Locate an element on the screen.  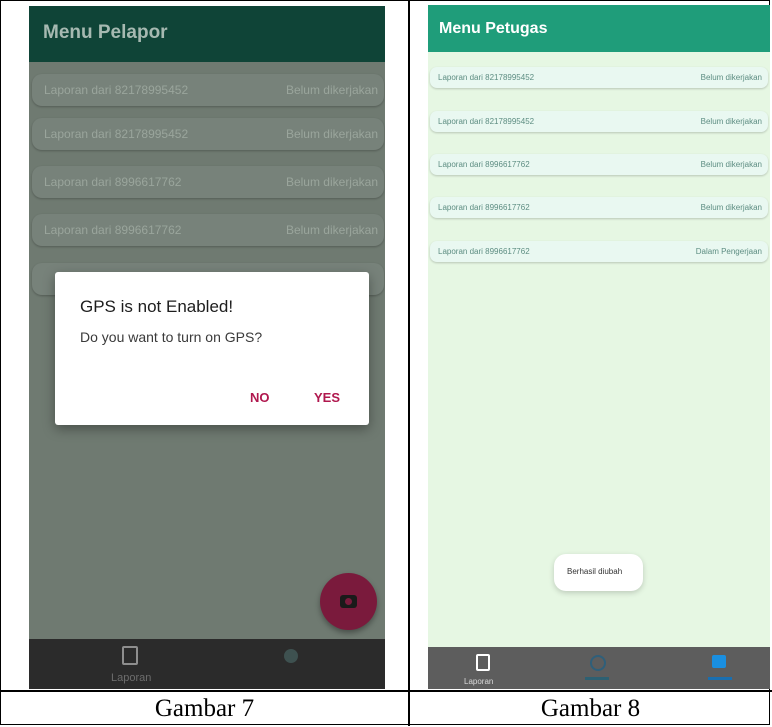
caption-gambar-8: Gambar 8 is located at coordinates (590, 708).